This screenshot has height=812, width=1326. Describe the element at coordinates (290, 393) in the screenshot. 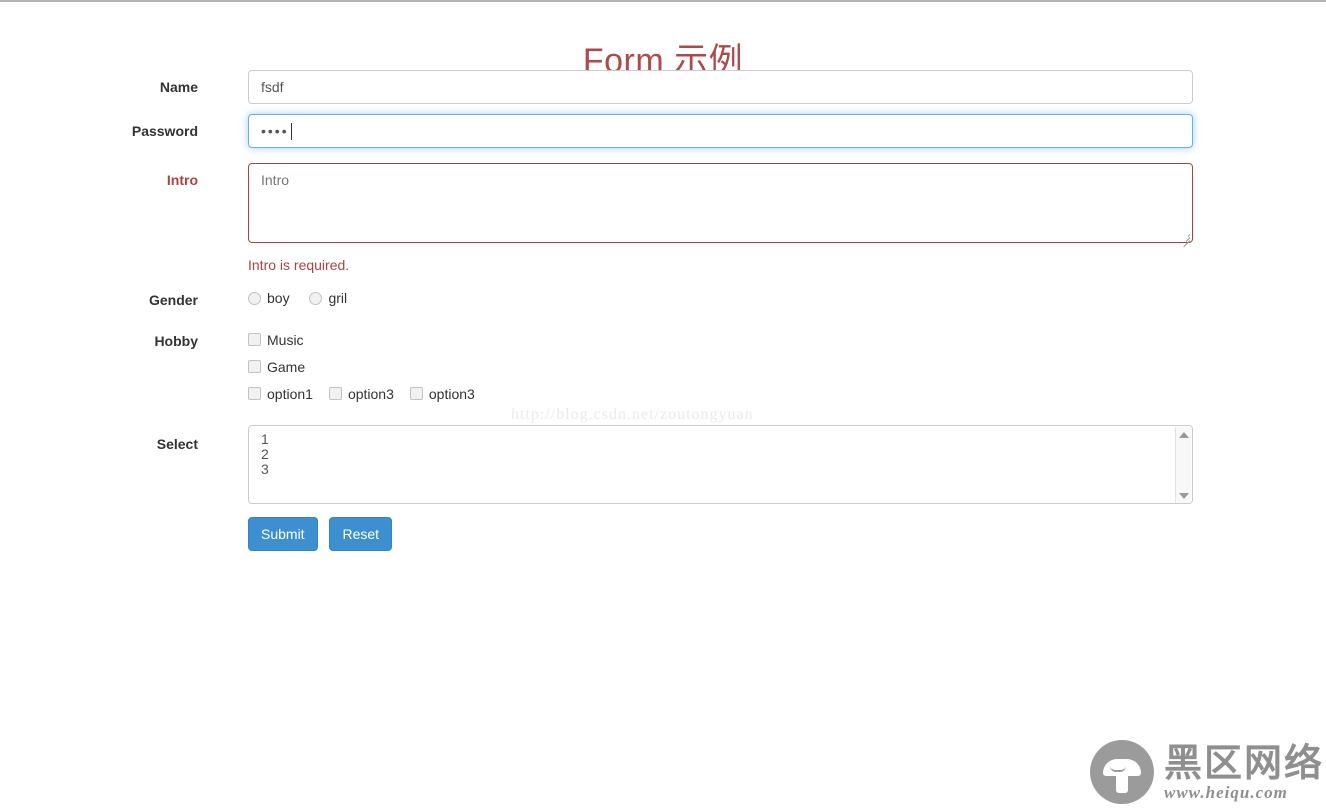

I see `hobby-checkbox-option1-label: option1` at that location.